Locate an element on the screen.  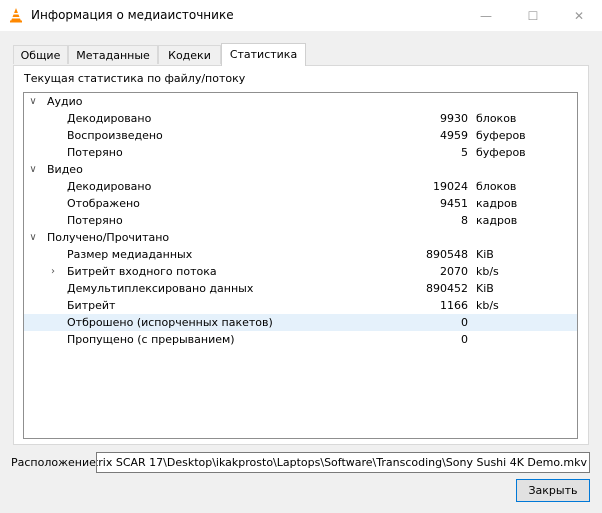
tree-row: Потеряно 5 буферов is located at coordinates (300, 152).